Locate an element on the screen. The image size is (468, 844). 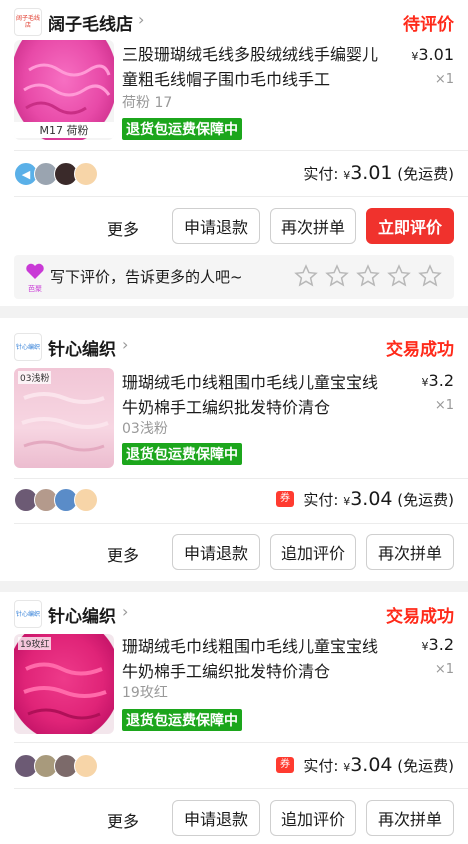
product-thumbnail: 03浅粉 is located at coordinates (64, 418).